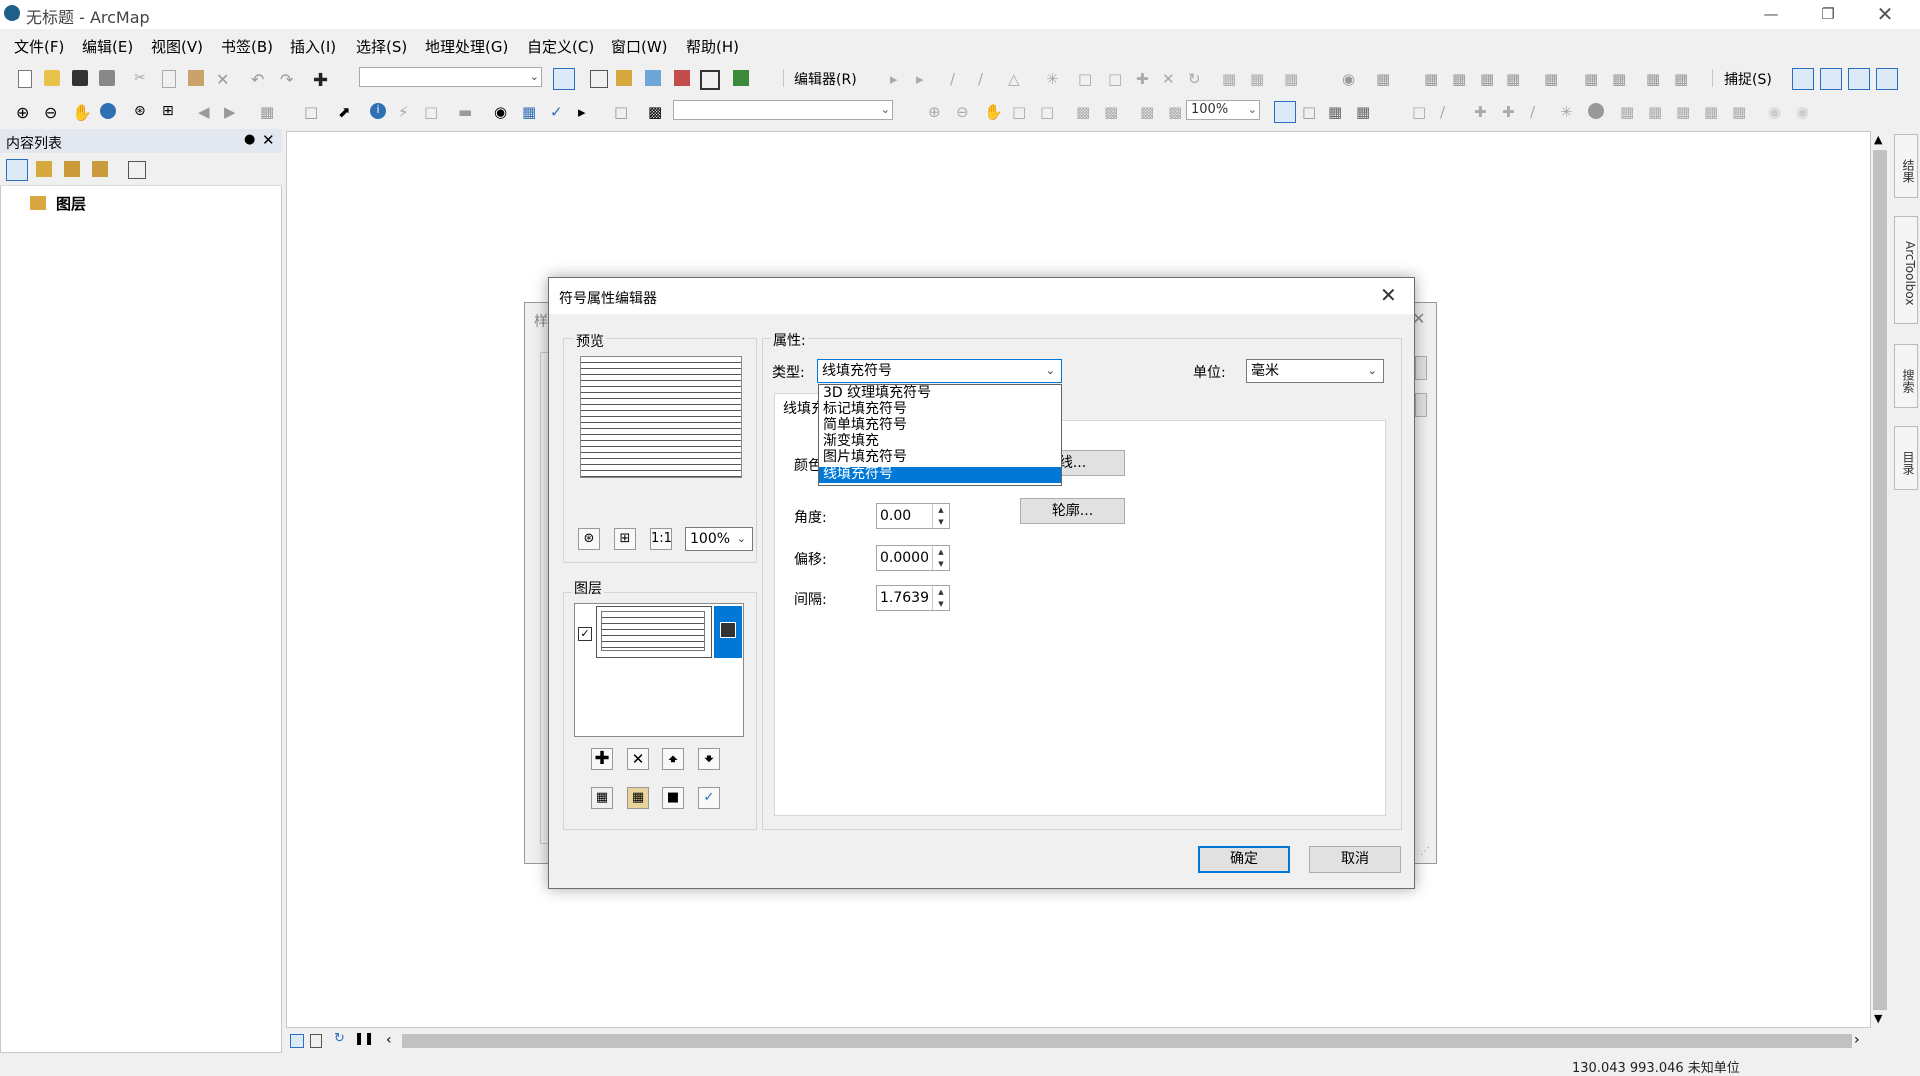  I want to click on catalog-window-icon, so click(624, 78).